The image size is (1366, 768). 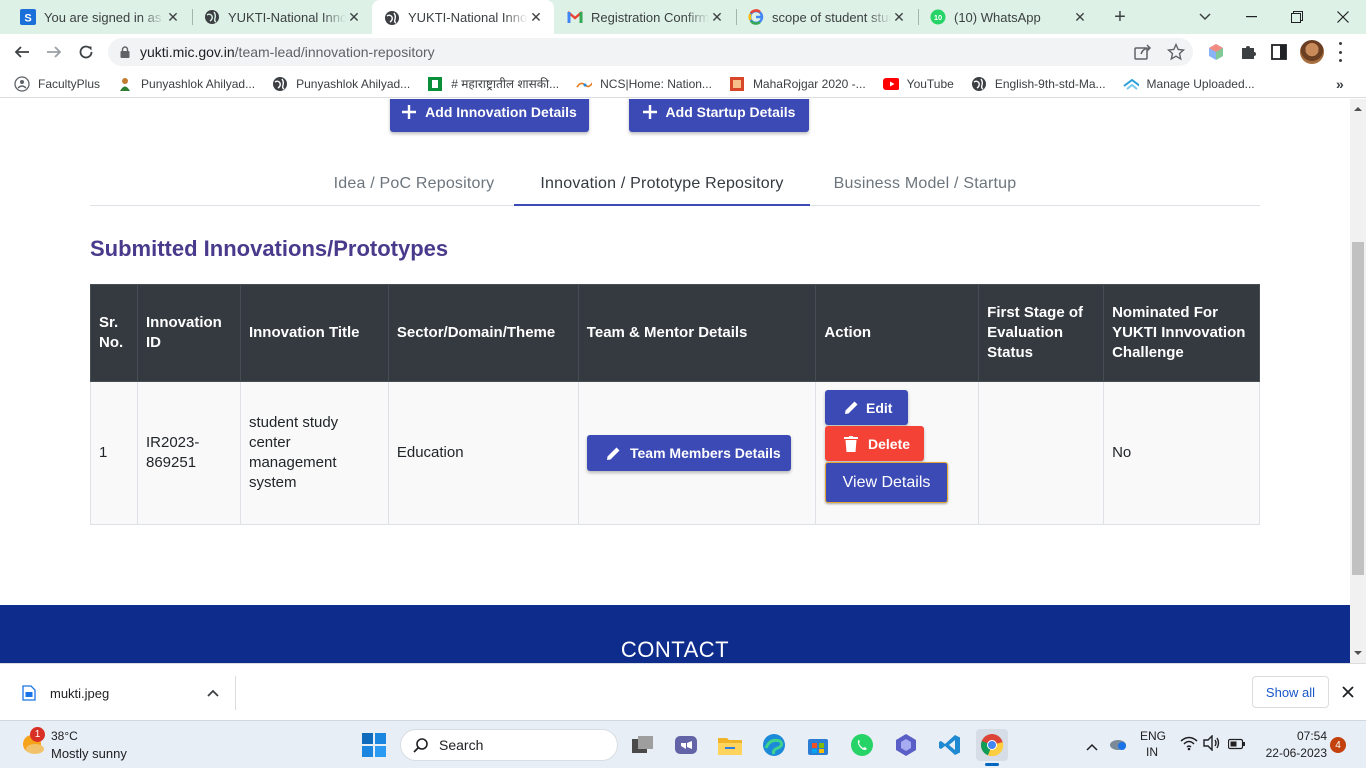 I want to click on footer: CONTACT, so click(x=675, y=634).